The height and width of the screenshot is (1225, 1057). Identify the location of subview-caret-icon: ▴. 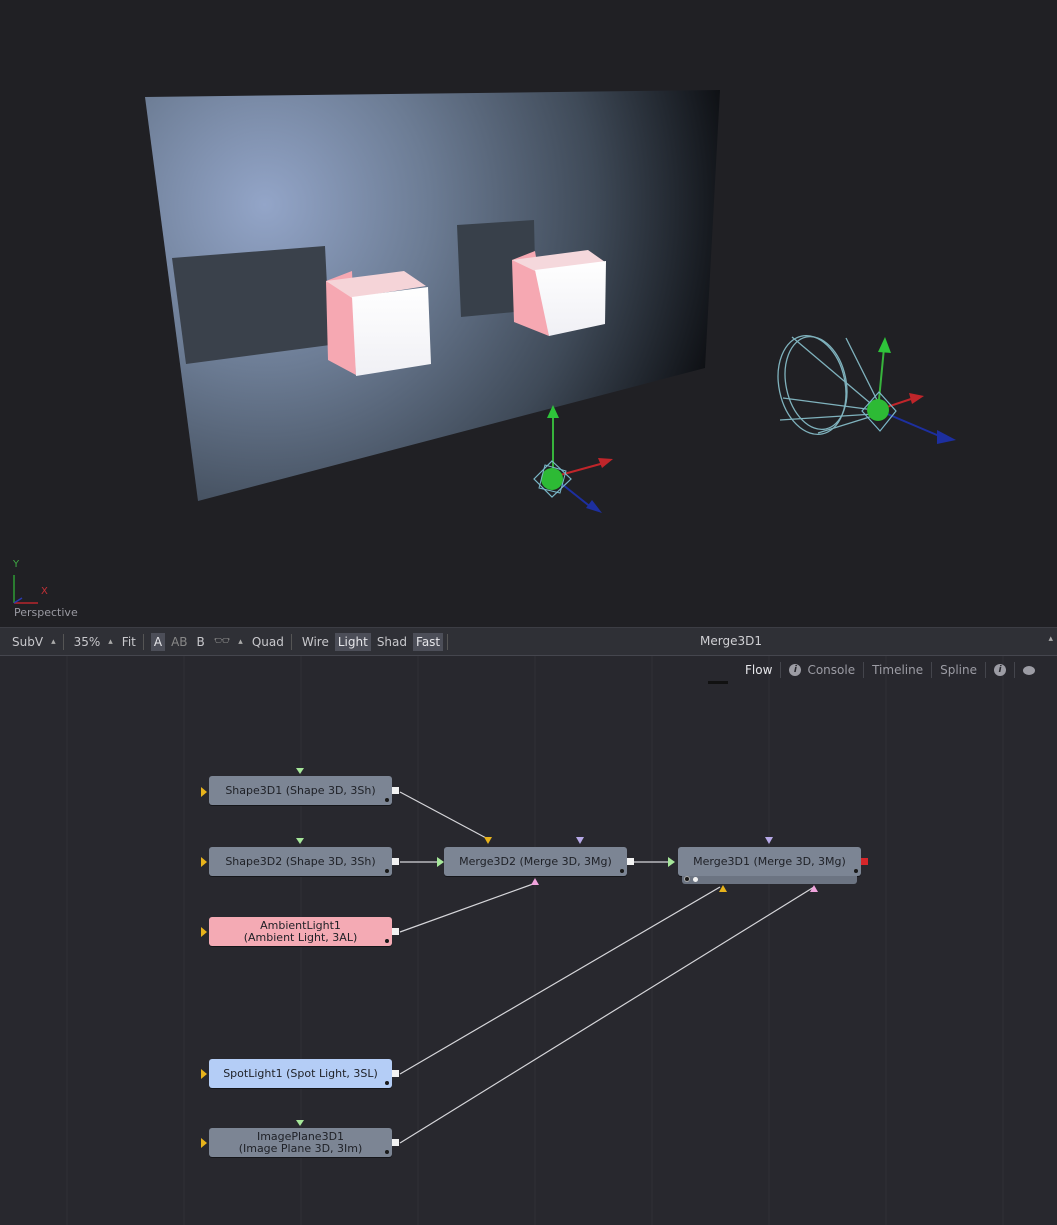
(53, 642).